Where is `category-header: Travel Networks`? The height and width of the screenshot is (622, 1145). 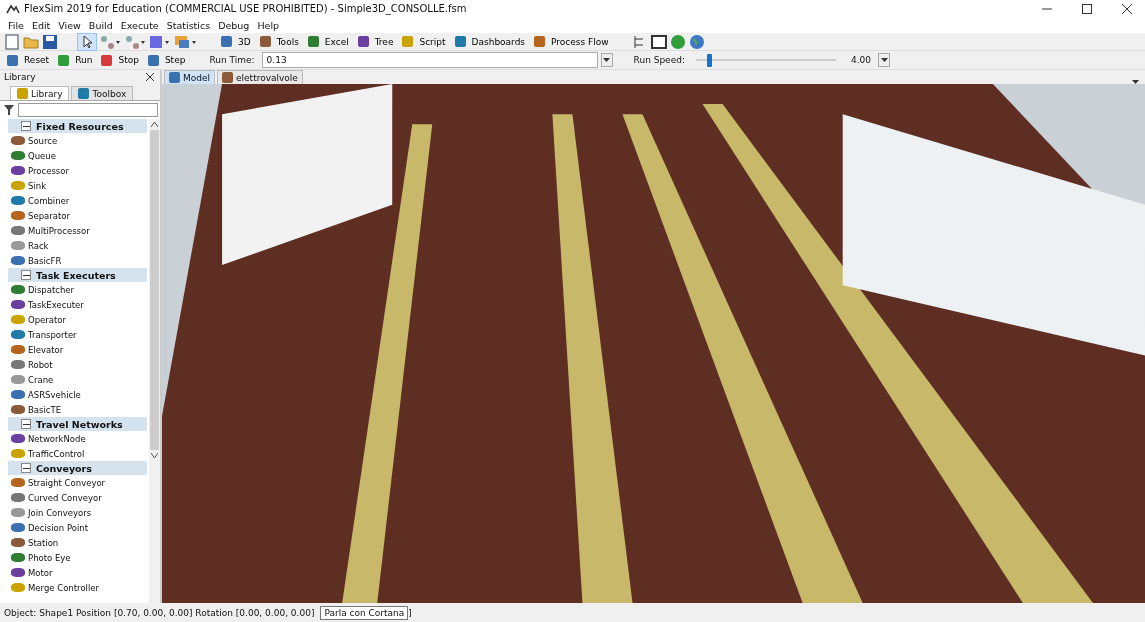
category-header: Travel Networks is located at coordinates (77, 424).